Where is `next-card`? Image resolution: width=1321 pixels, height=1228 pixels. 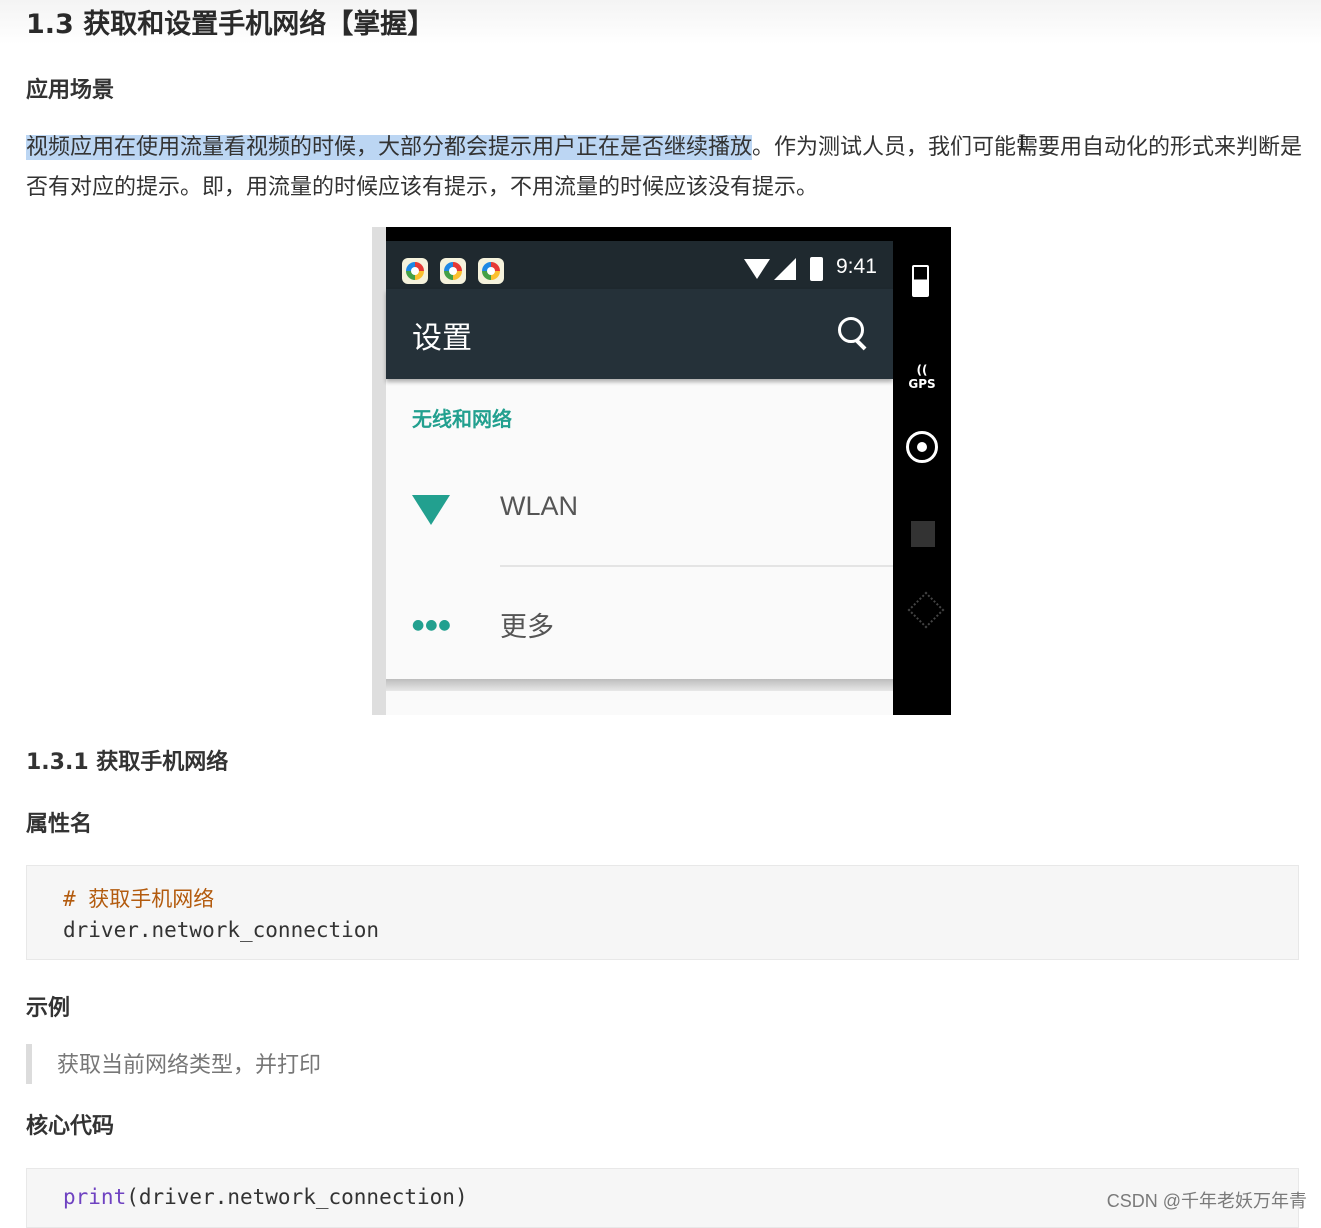
next-card is located at coordinates (639, 703).